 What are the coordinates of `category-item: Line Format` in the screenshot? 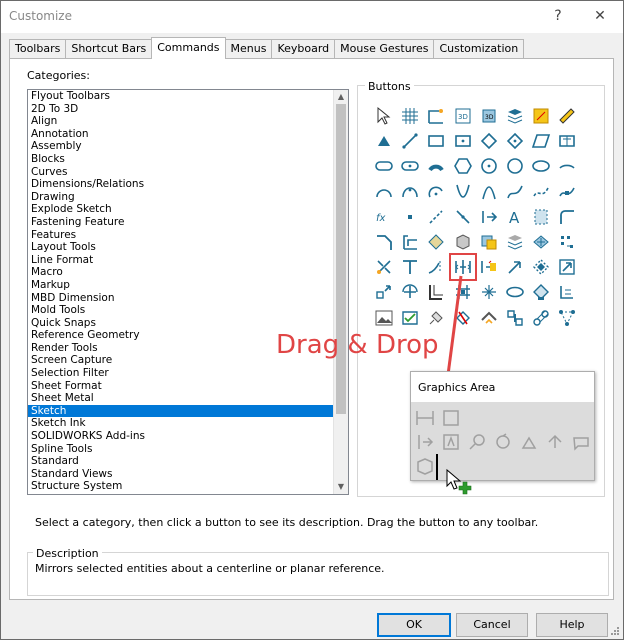 It's located at (188, 260).